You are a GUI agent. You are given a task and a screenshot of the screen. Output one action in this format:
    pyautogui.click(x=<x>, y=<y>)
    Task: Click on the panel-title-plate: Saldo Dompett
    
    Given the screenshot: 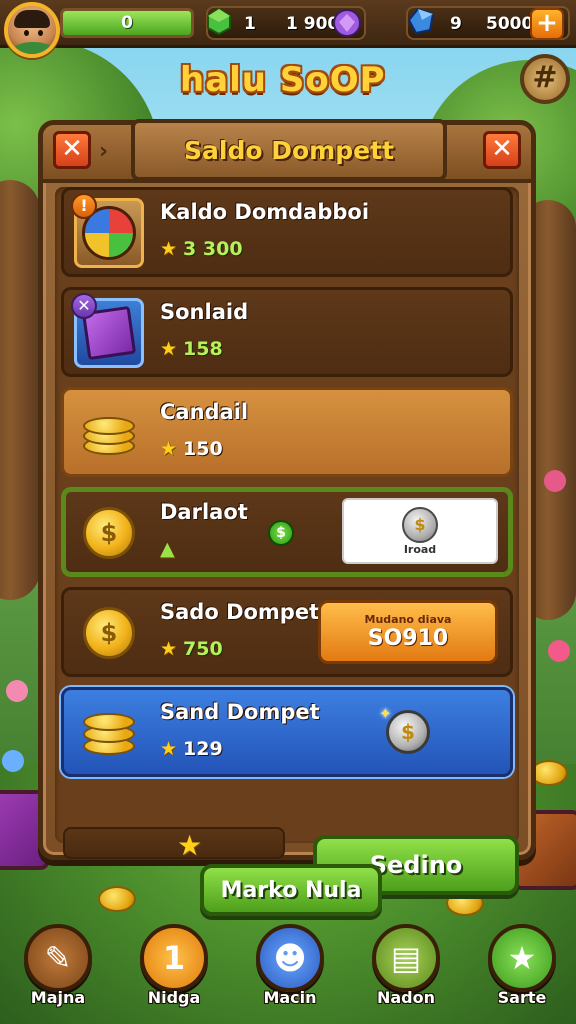 What is the action you would take?
    pyautogui.click(x=289, y=150)
    